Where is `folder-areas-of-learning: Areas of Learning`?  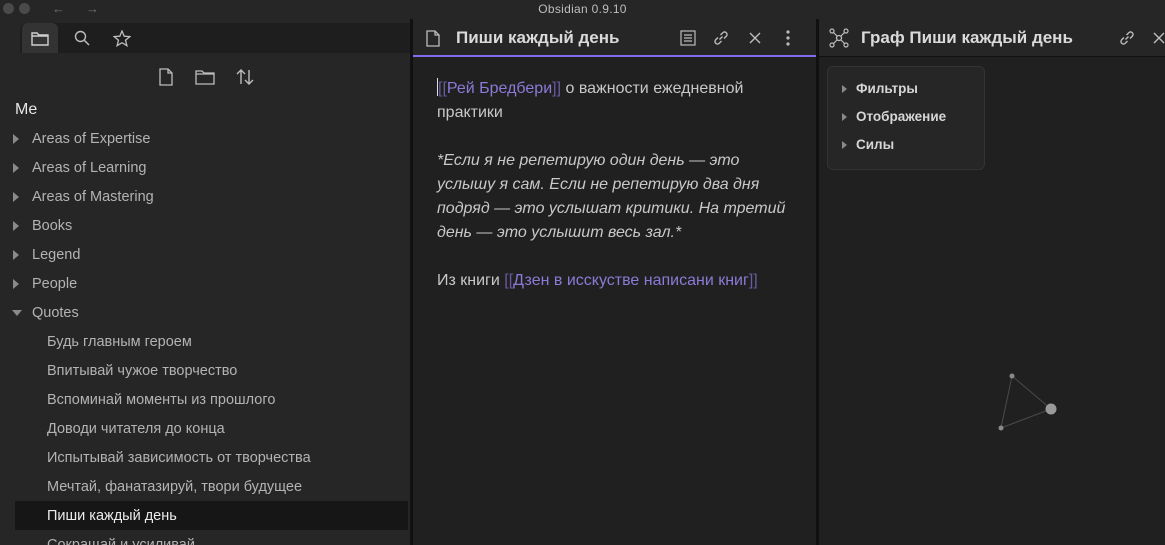 folder-areas-of-learning: Areas of Learning is located at coordinates (205, 167).